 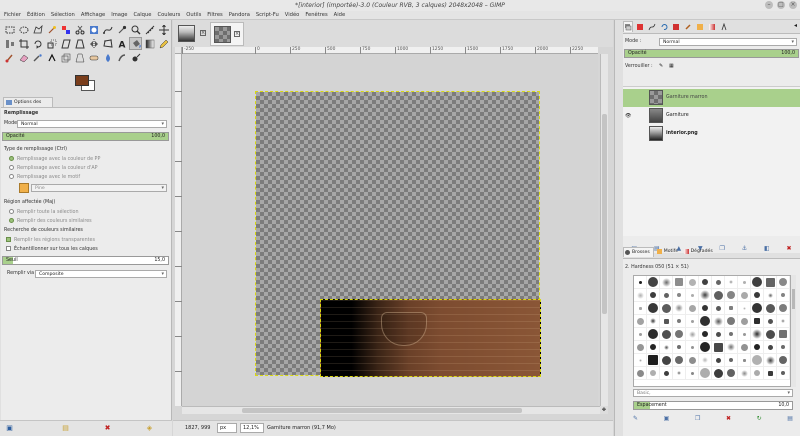 I want to click on delete-options-icon: ✖, so click(x=107, y=428).